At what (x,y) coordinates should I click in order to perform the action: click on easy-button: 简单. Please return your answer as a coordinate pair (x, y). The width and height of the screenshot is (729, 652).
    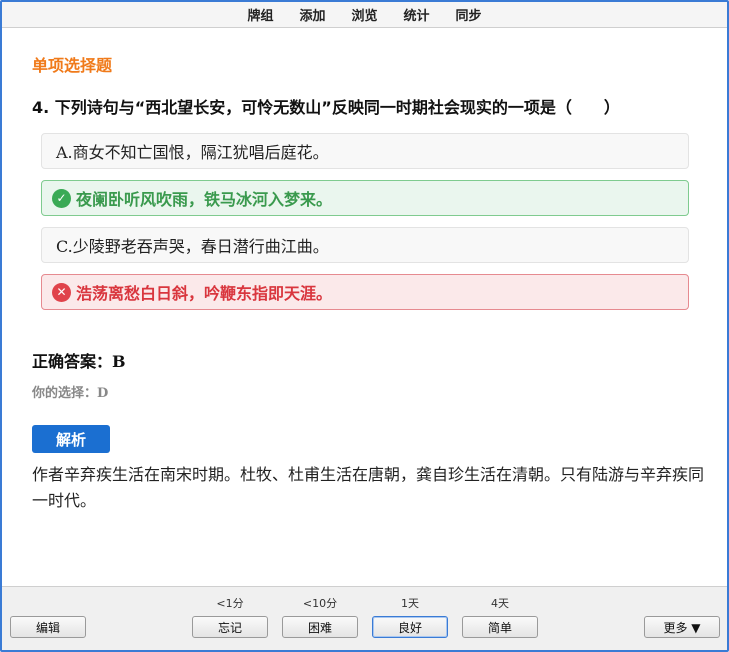
    Looking at the image, I should click on (500, 627).